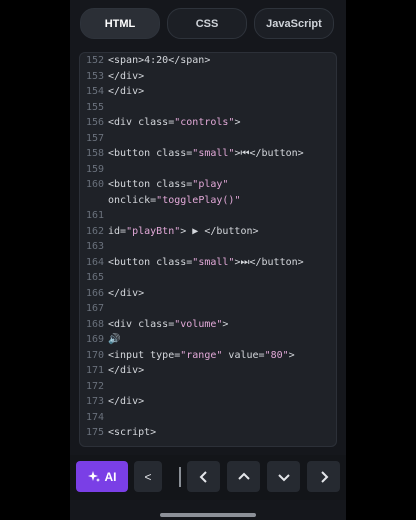 The height and width of the screenshot is (520, 416). Describe the element at coordinates (132, 432) in the screenshot. I see `line-code: <script>` at that location.